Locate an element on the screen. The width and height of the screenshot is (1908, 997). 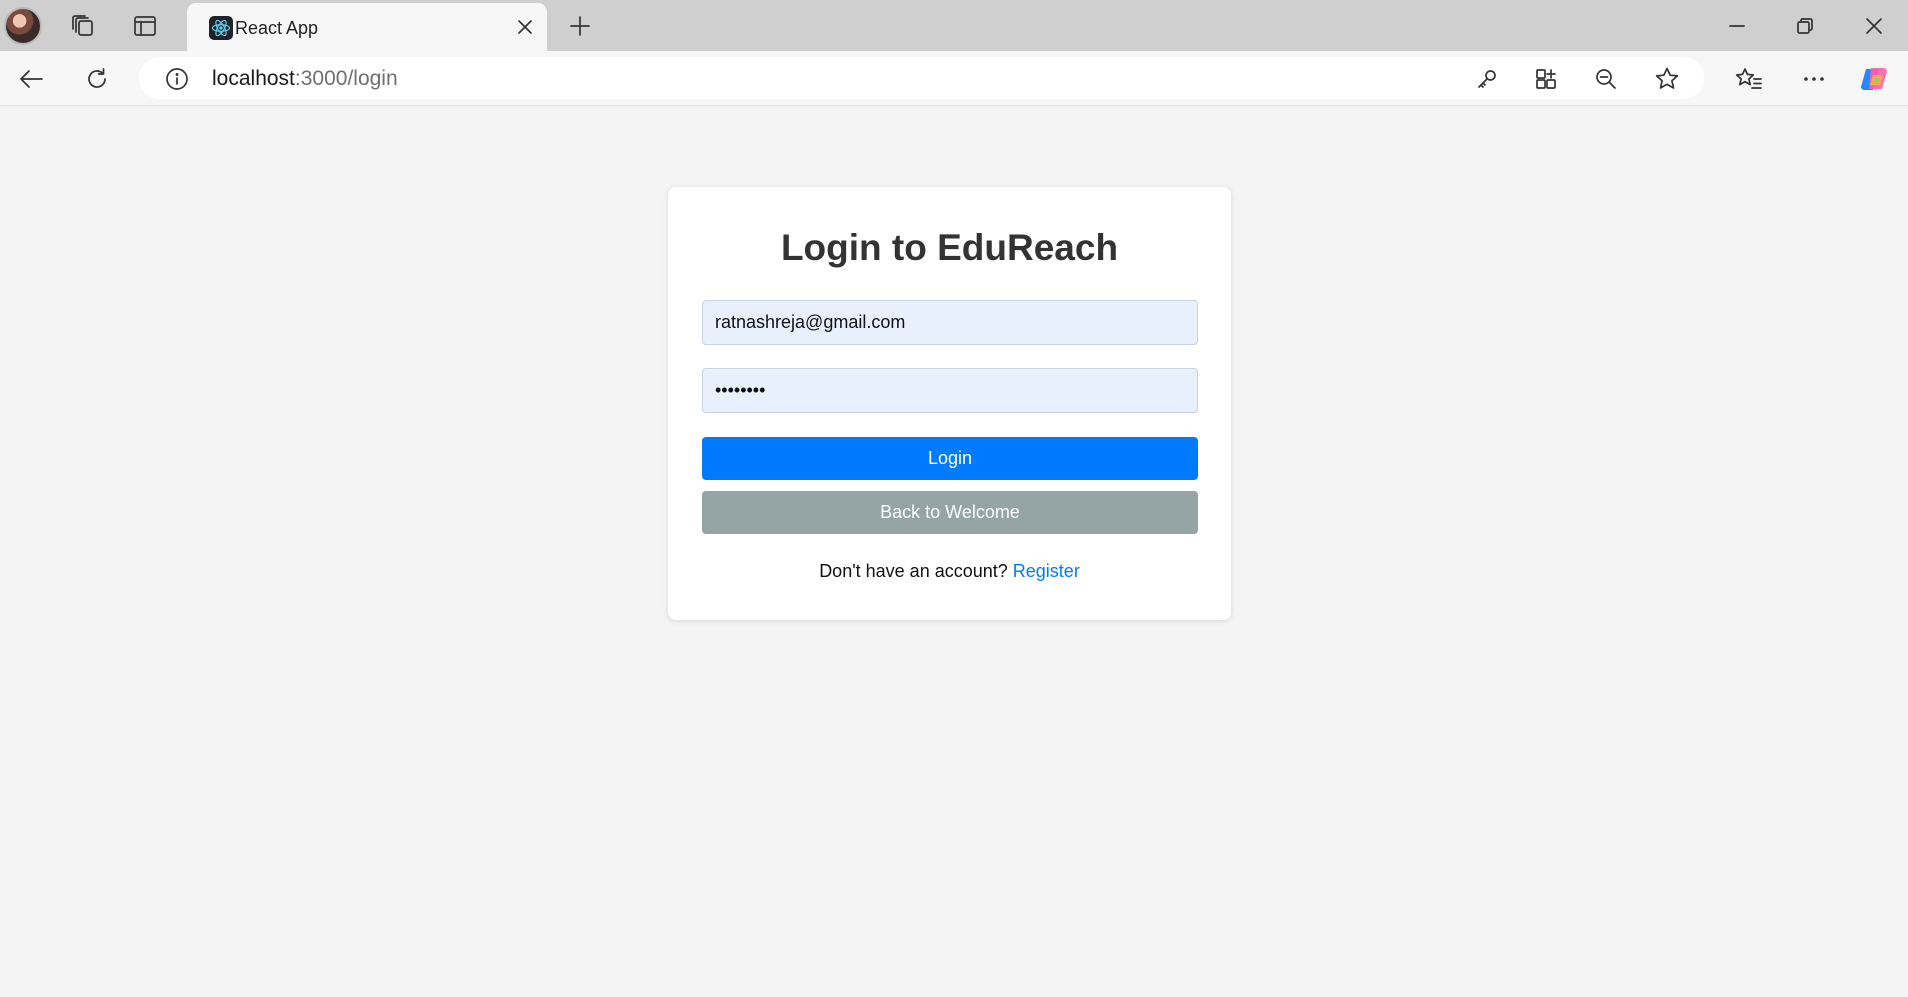
address-url: localhost:3000/login is located at coordinates (305, 79).